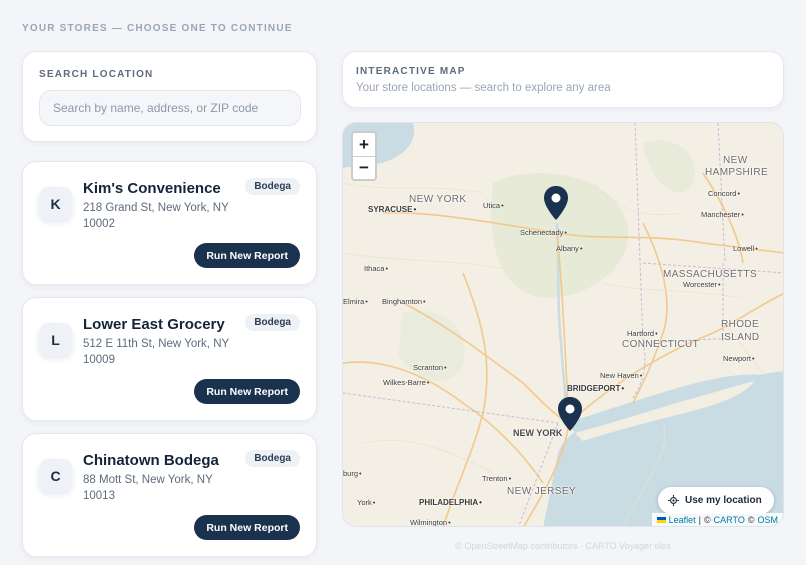 The width and height of the screenshot is (806, 565). I want to click on map-label-massachusetts: MASSACHUSETTS, so click(710, 274).